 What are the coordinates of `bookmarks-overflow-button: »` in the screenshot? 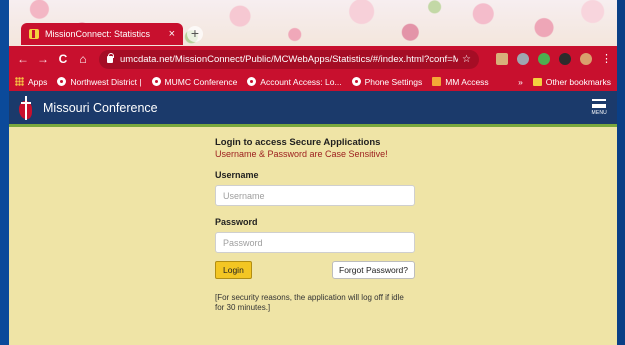 It's located at (520, 82).